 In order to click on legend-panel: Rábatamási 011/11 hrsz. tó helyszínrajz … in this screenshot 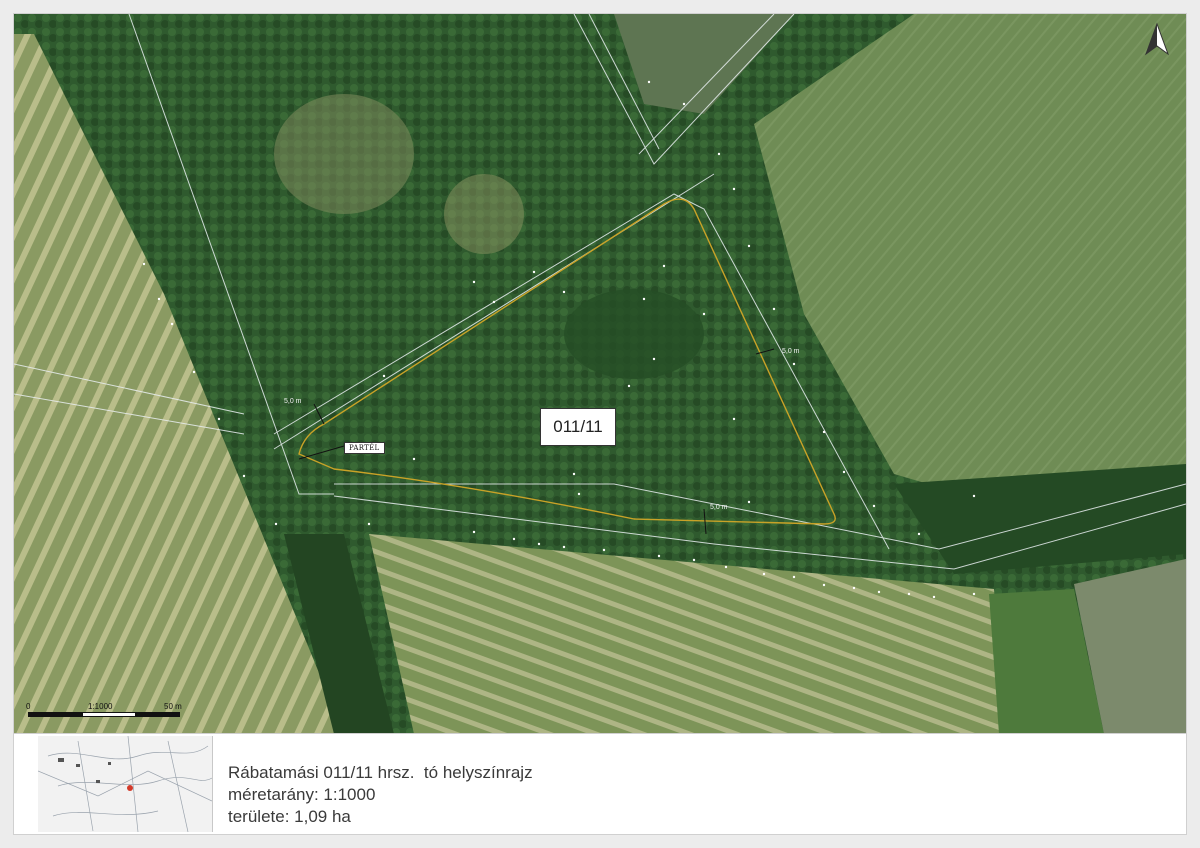, I will do `click(600, 784)`.